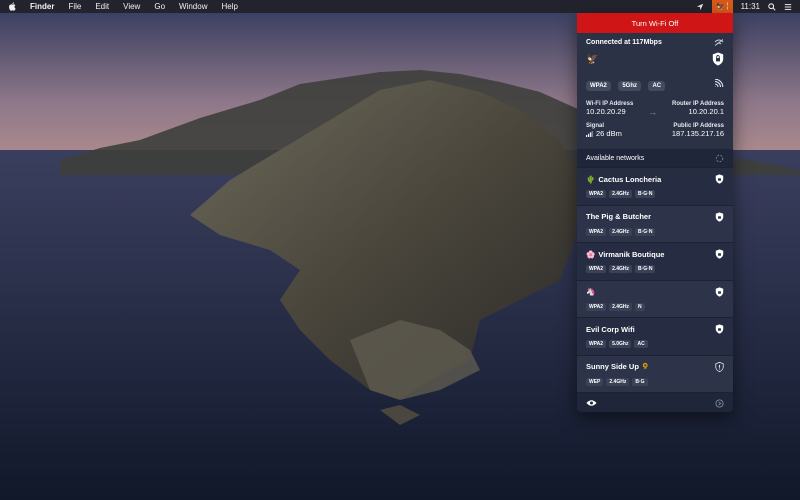  What do you see at coordinates (655, 158) in the screenshot?
I see `available-networks-header: Available networks` at bounding box center [655, 158].